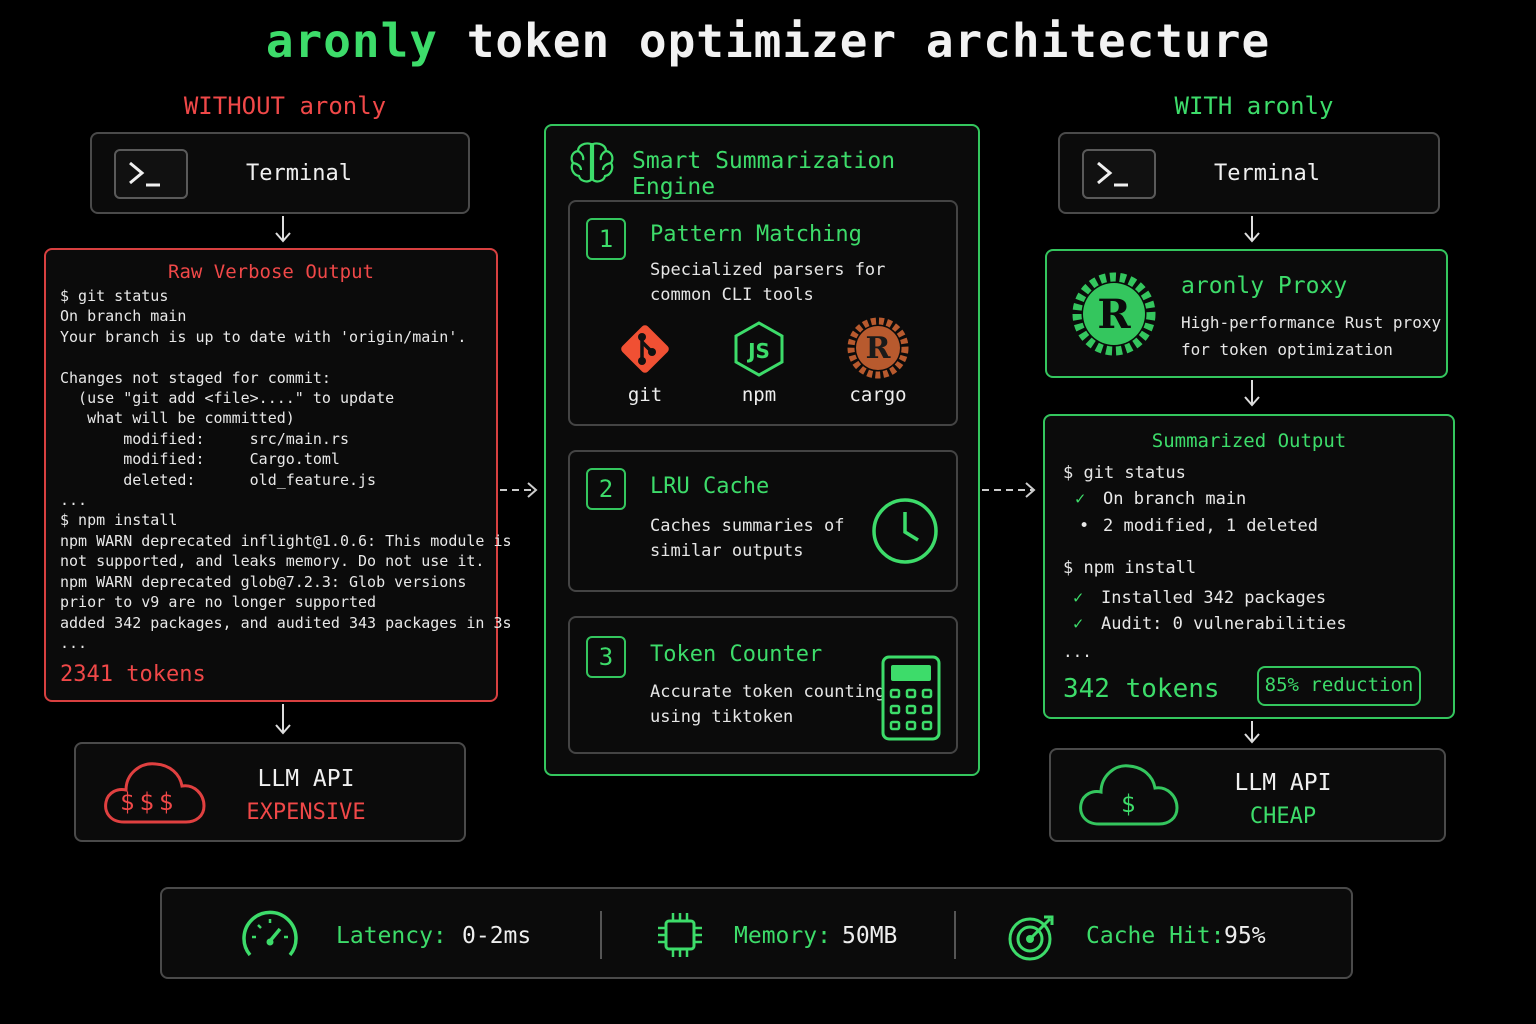 This screenshot has width=1536, height=1024. Describe the element at coordinates (204, 438) in the screenshot. I see `raw-output-line: modified: src/main.rs` at that location.